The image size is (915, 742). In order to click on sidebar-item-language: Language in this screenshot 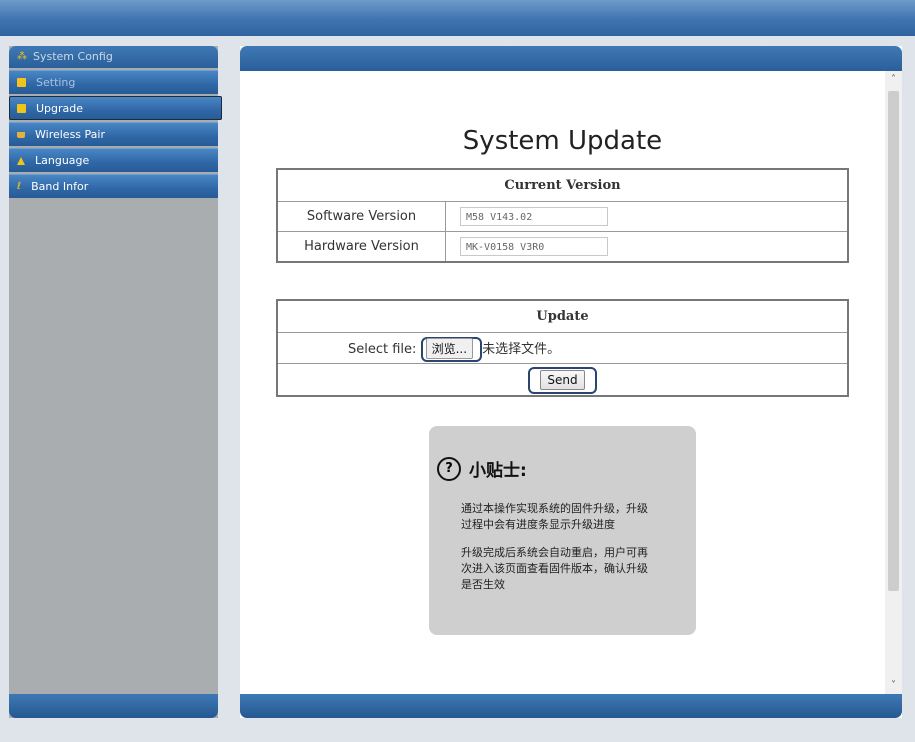, I will do `click(113, 160)`.